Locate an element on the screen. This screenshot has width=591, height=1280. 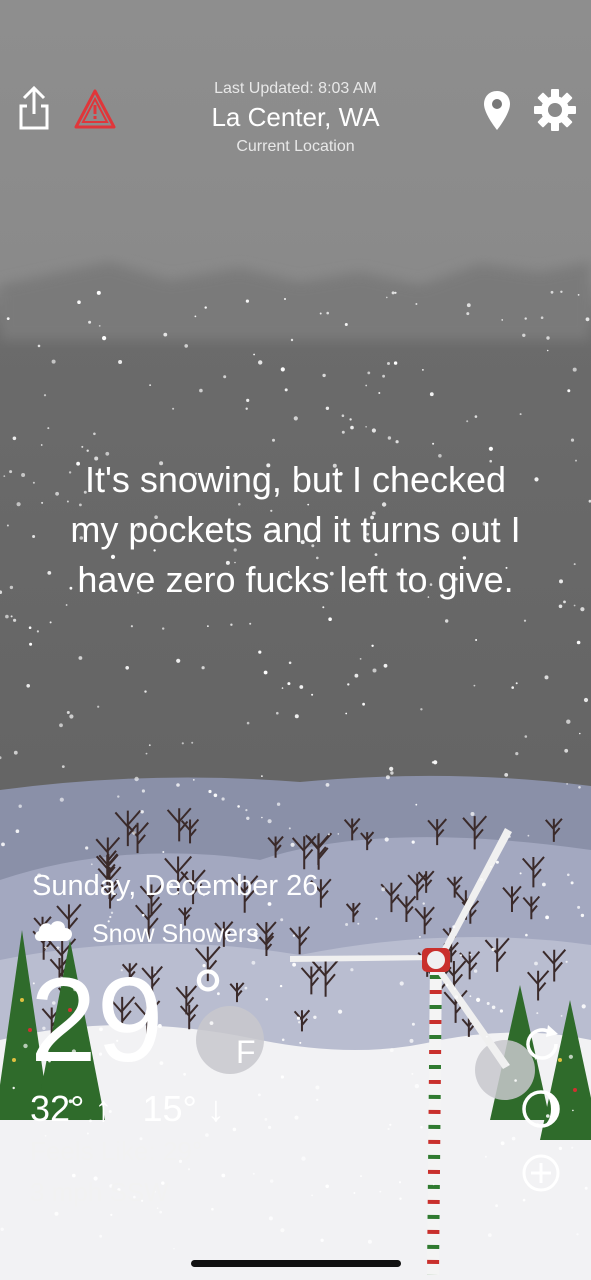
high-temp: 32° is located at coordinates (57, 1108).